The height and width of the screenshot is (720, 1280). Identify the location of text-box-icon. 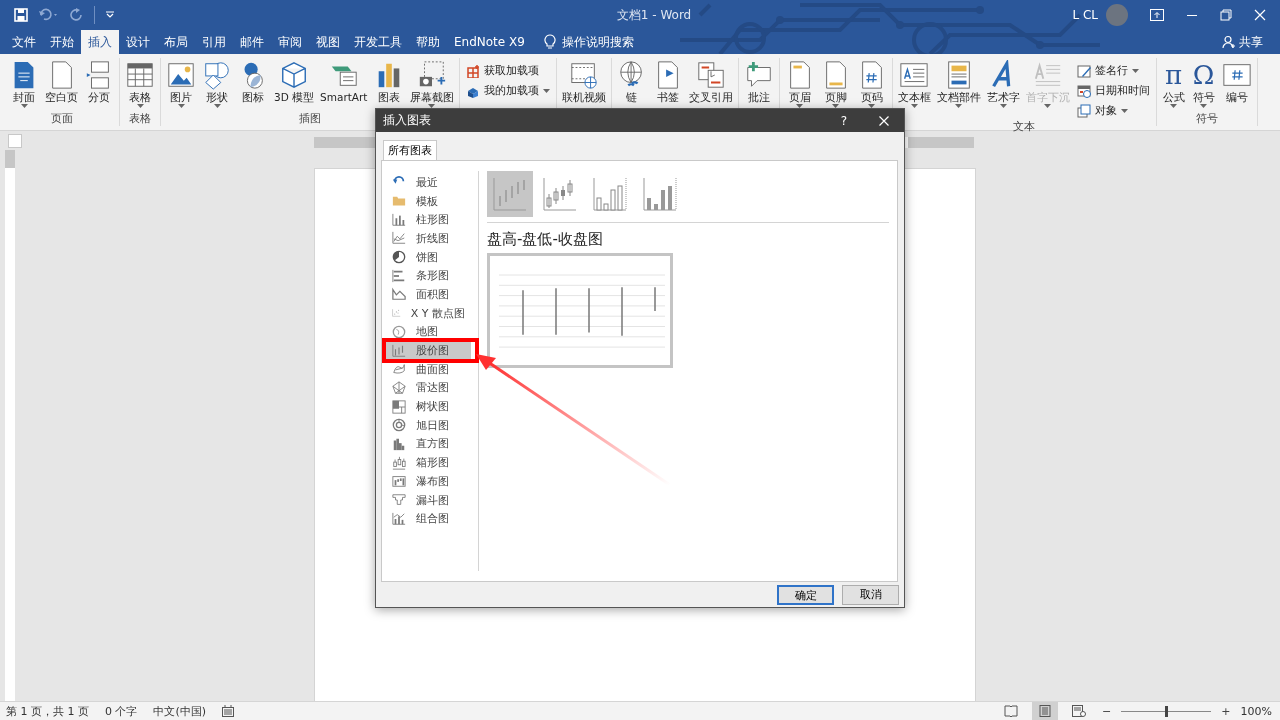
(914, 75).